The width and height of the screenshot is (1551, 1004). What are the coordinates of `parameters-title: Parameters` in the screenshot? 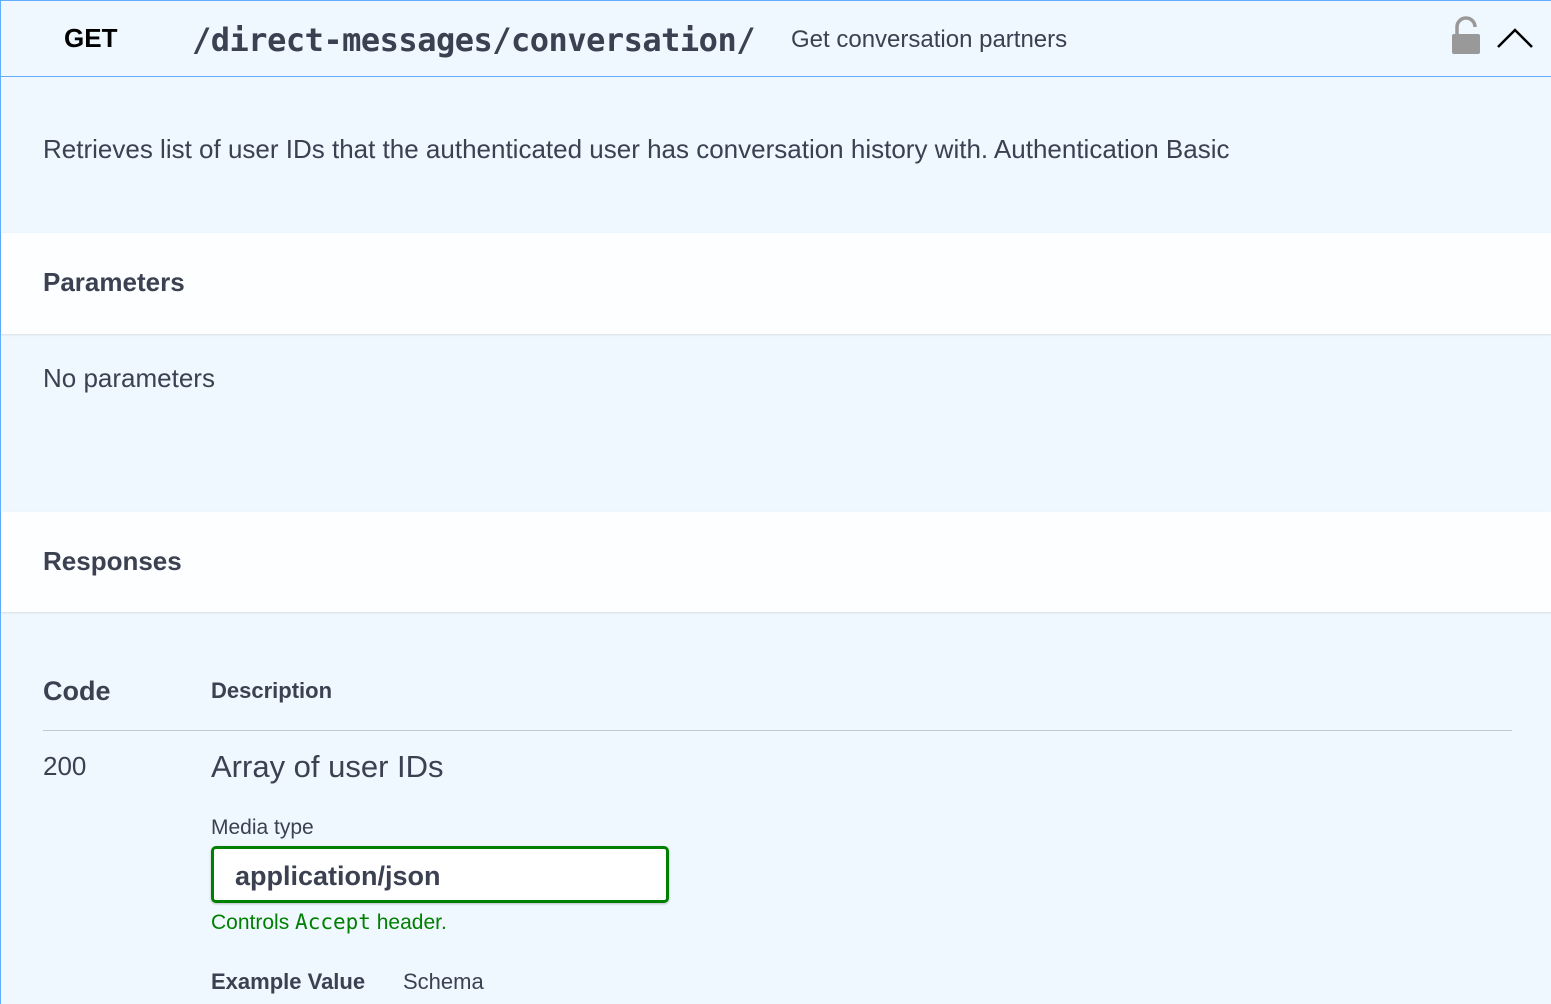 It's located at (114, 282).